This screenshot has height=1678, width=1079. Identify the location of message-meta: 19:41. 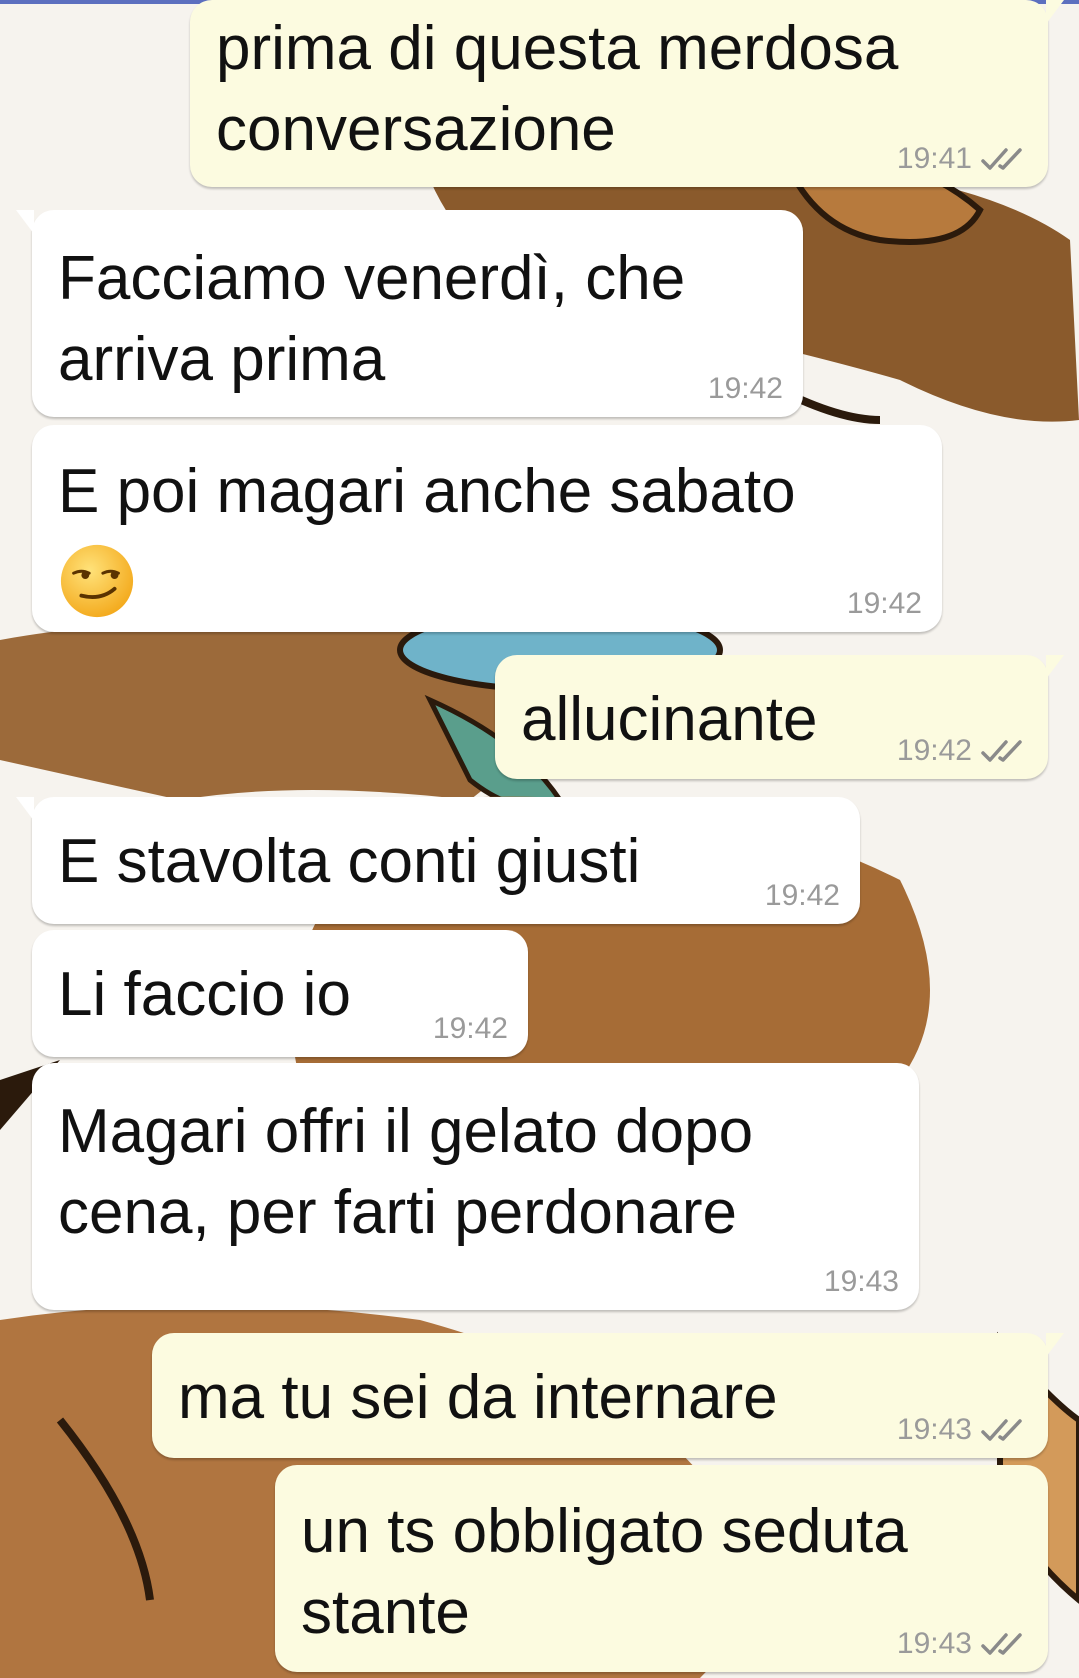
(962, 159).